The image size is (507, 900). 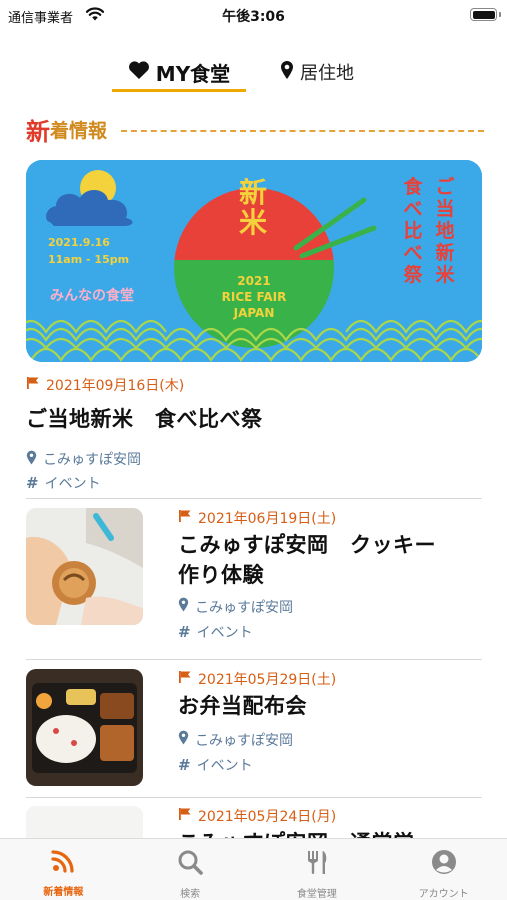 I want to click on heart-icon, so click(x=139, y=72).